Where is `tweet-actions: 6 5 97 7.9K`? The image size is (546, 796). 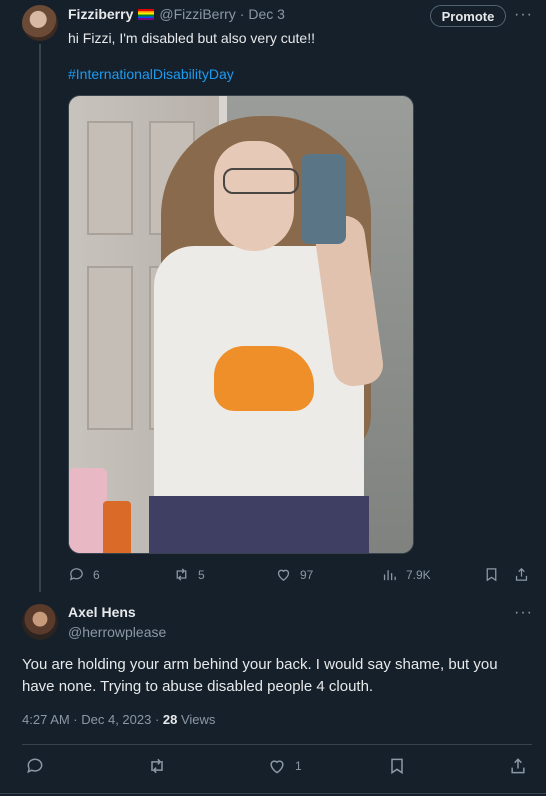 tweet-actions: 6 5 97 7.9K is located at coordinates (301, 576).